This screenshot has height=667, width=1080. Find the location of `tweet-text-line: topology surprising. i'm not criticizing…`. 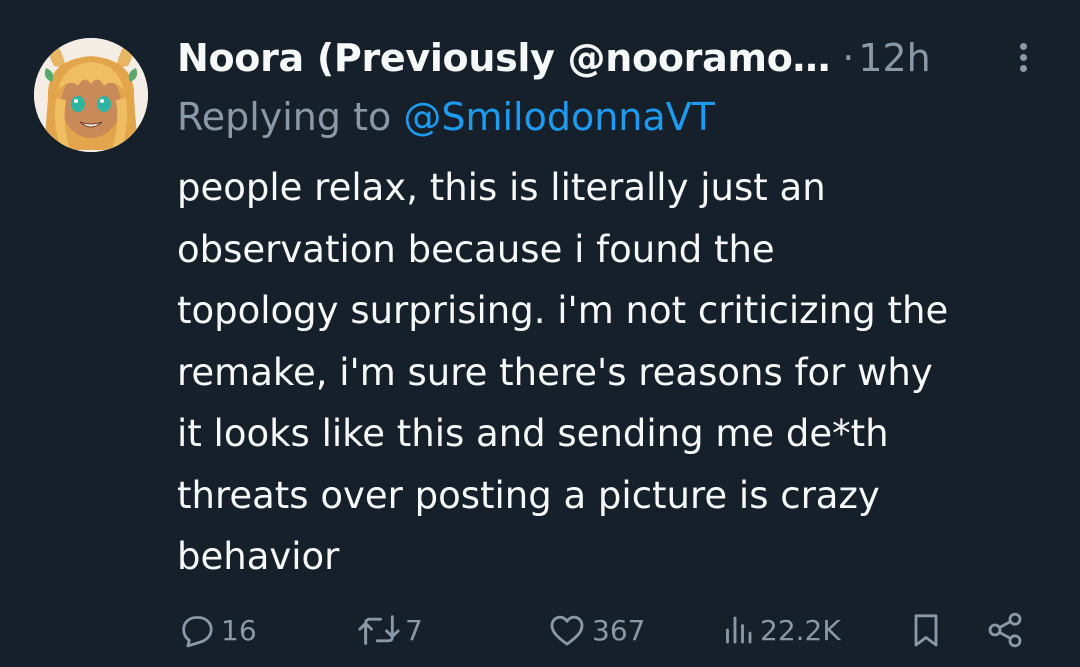

tweet-text-line: topology surprising. i'm not criticizing… is located at coordinates (563, 310).